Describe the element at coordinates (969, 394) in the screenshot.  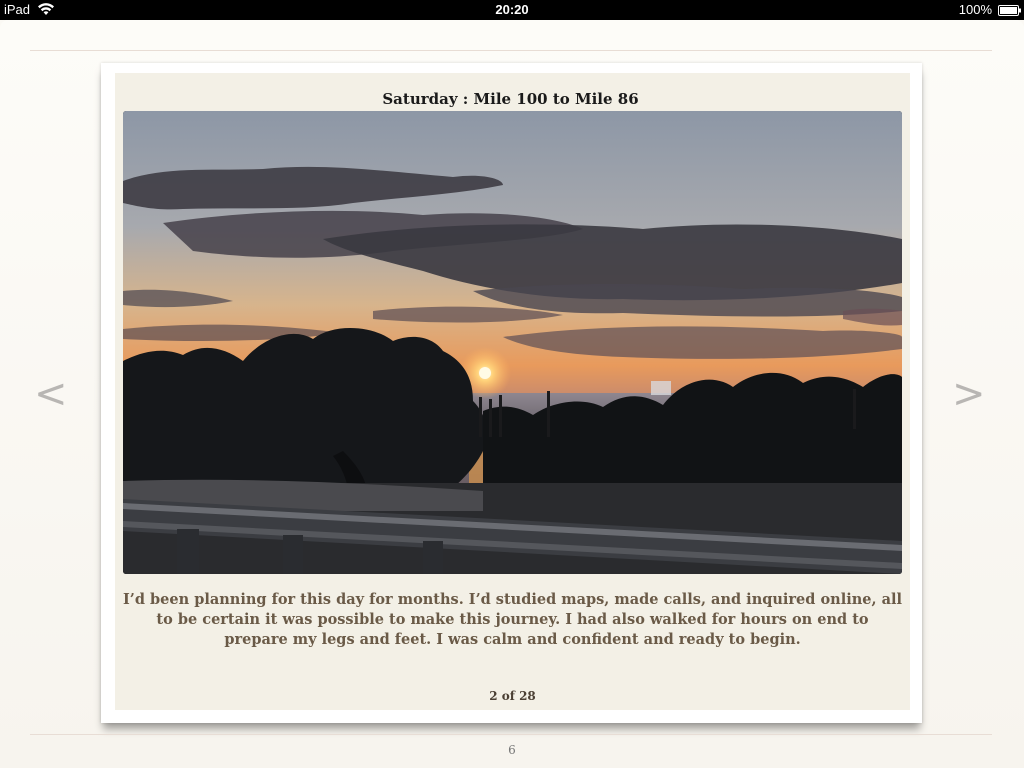
I see `next-page-button: >` at that location.